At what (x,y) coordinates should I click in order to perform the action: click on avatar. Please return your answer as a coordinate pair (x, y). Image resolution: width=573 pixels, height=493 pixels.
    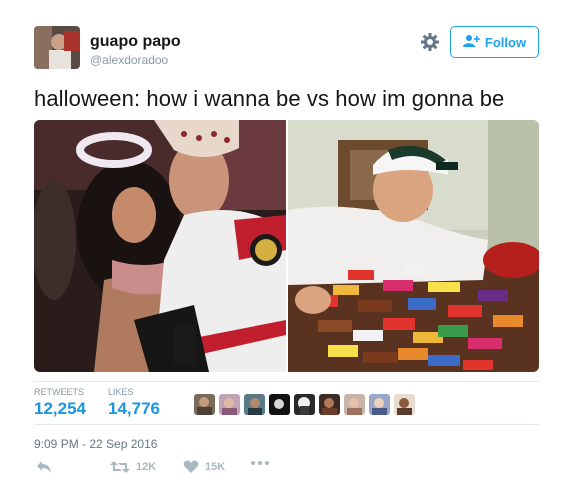
    Looking at the image, I should click on (57, 47).